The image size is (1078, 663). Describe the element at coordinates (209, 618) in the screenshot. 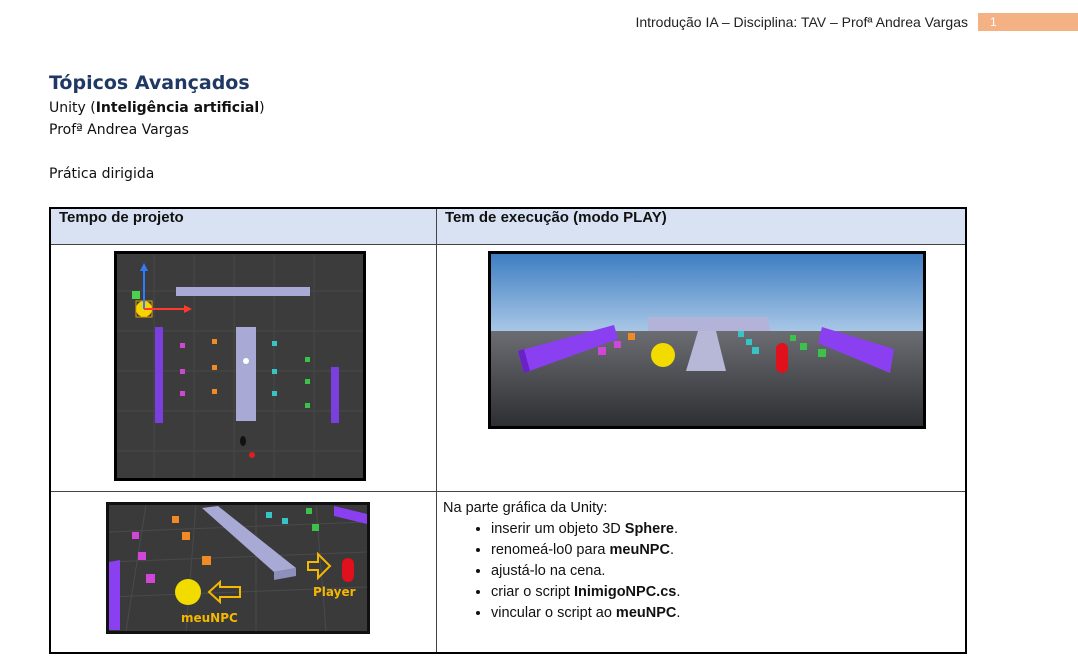

I see `npc-label: meuNPC` at that location.